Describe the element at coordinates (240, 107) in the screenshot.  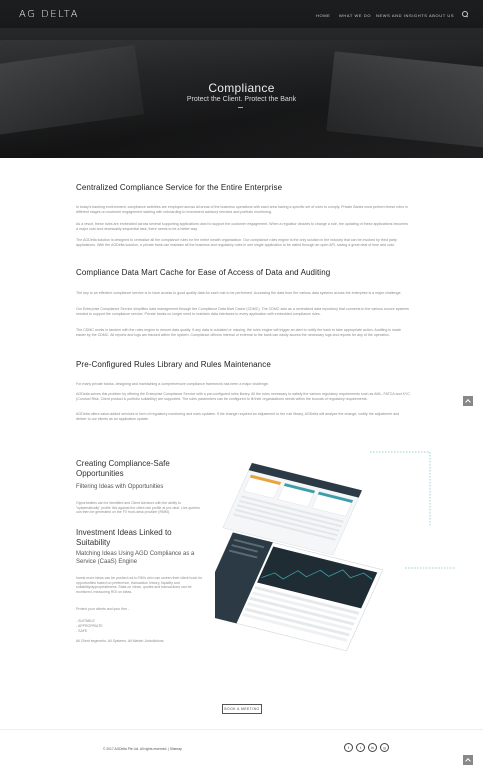
I see `hero-divider` at that location.